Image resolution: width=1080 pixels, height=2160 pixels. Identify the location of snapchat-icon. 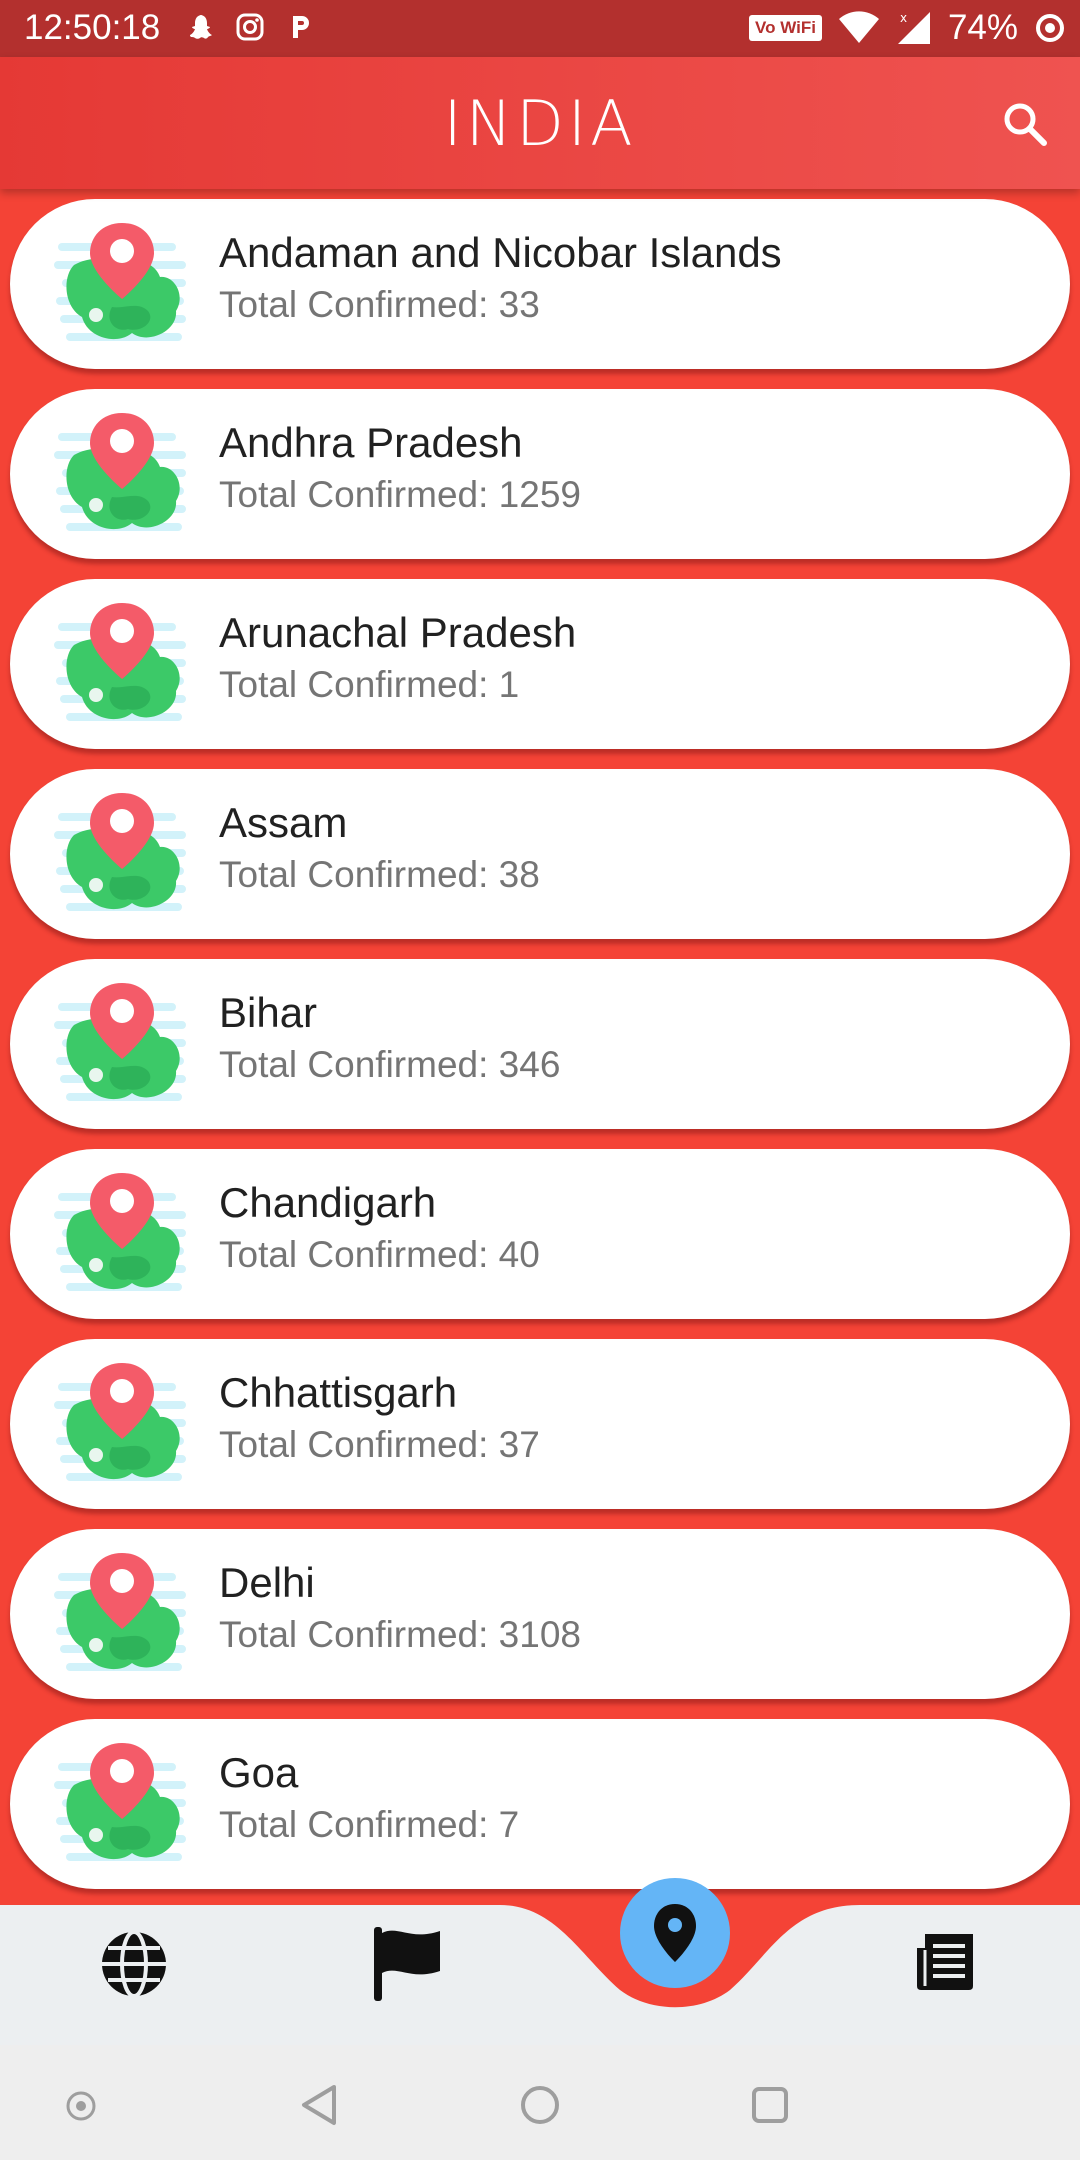
(201, 27).